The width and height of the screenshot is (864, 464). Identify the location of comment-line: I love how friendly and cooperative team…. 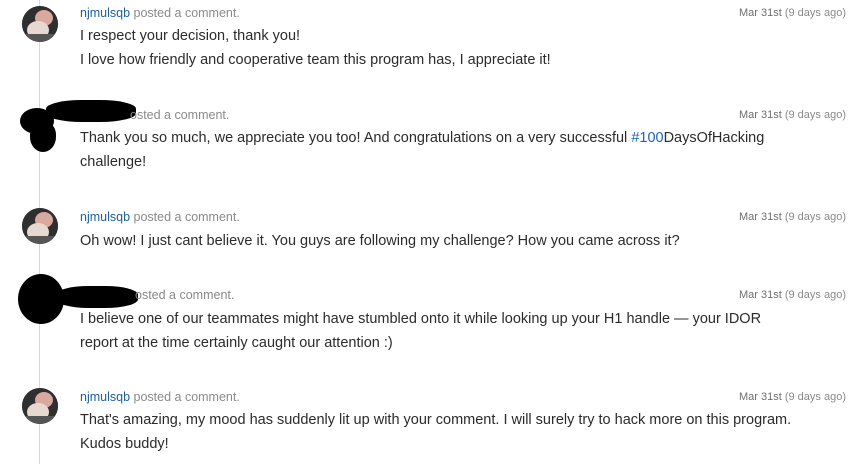
(315, 60).